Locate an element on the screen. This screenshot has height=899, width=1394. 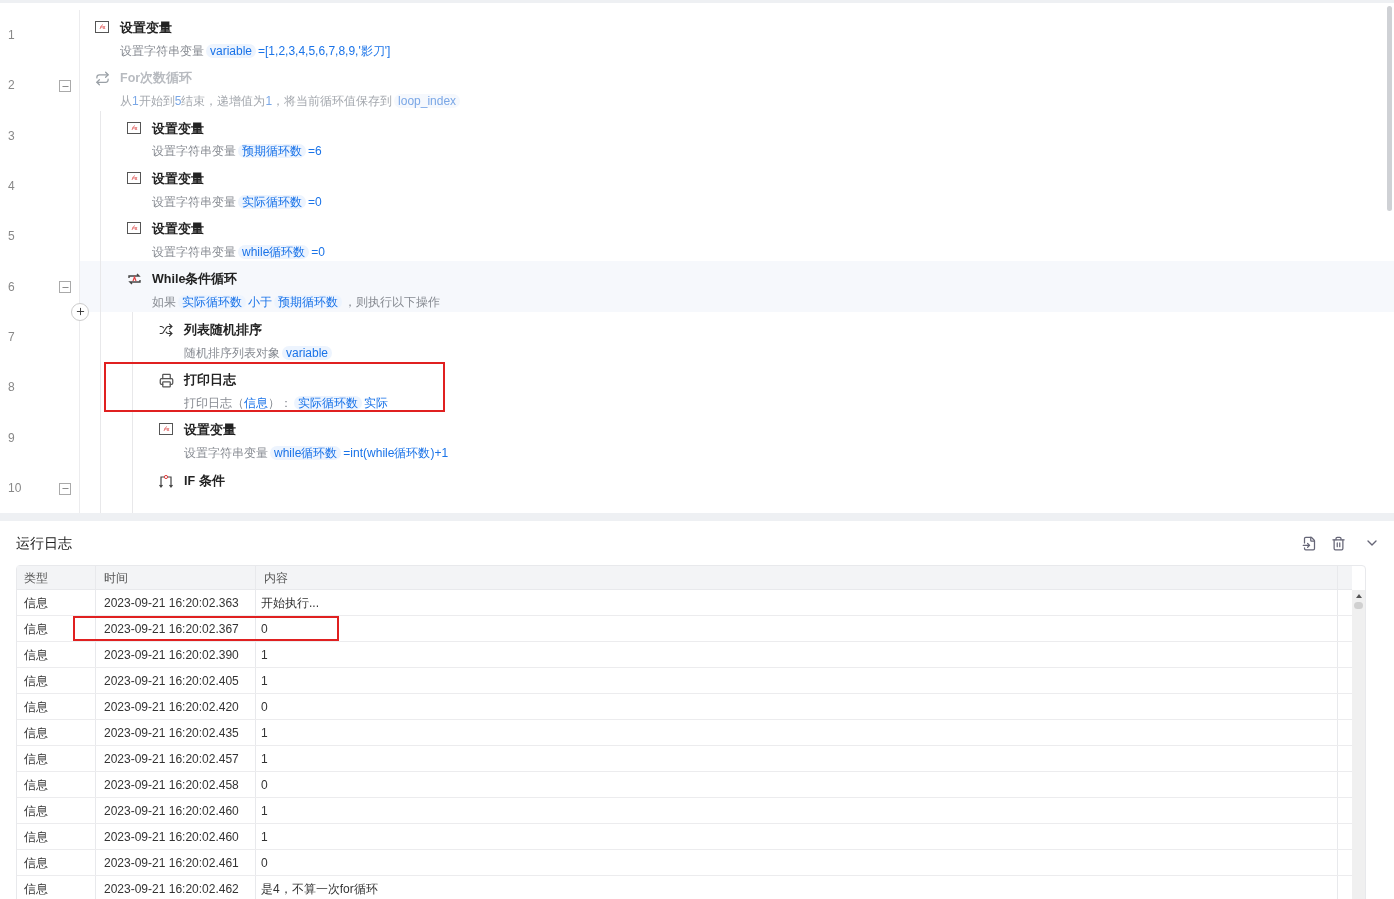
step-description: 打印日志（信息）： 实际循环数 实际 is located at coordinates (286, 403).